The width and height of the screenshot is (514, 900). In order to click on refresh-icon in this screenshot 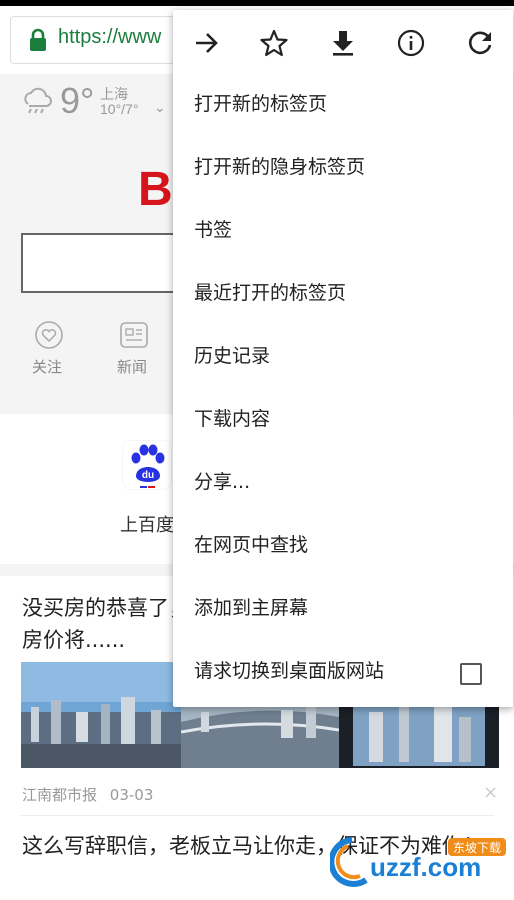, I will do `click(480, 43)`.